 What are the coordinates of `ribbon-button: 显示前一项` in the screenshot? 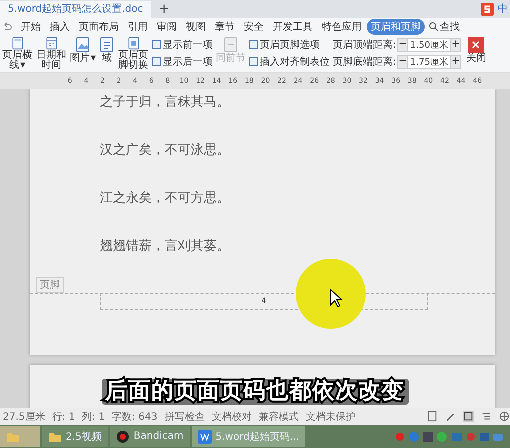 It's located at (183, 45).